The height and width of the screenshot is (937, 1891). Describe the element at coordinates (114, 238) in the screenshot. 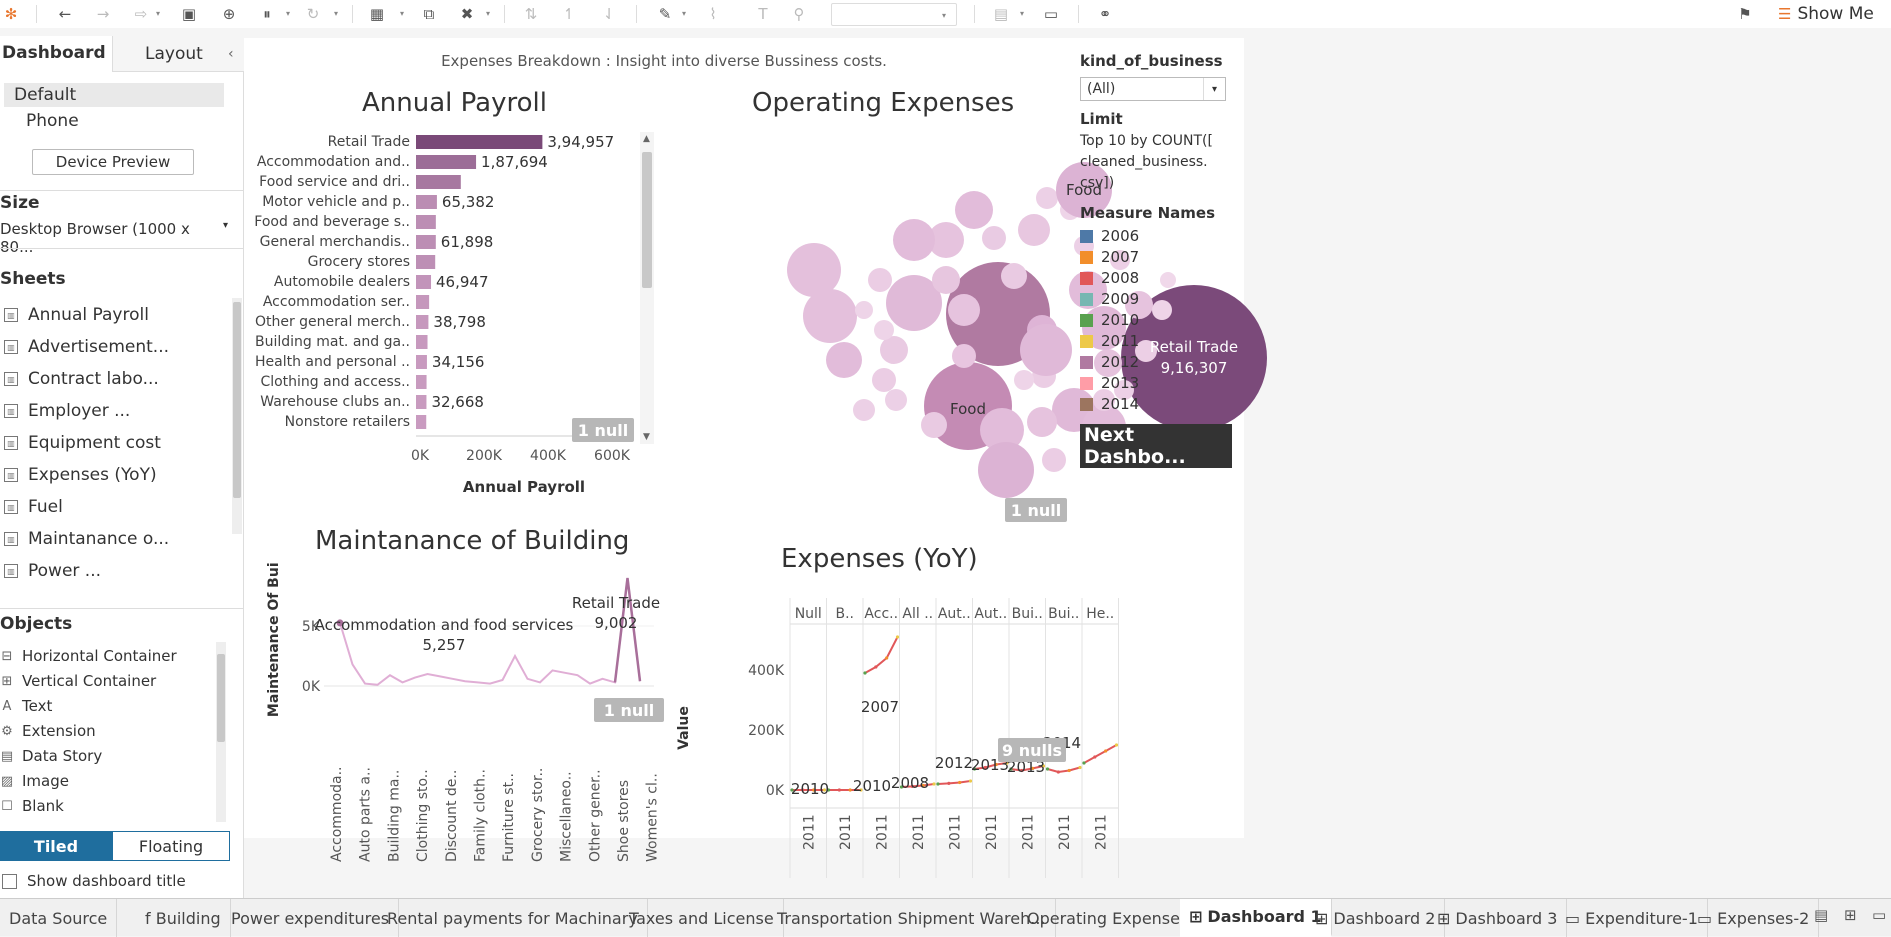

I see `size-select: Desktop Browser (1000 x 80... ▾` at that location.